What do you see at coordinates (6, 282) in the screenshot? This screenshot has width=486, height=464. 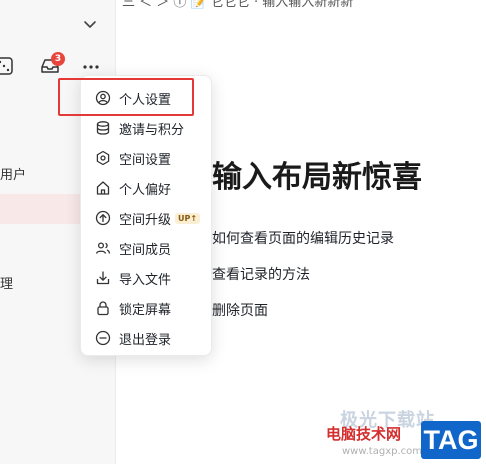 I see `sidebar-item-manage: 理` at bounding box center [6, 282].